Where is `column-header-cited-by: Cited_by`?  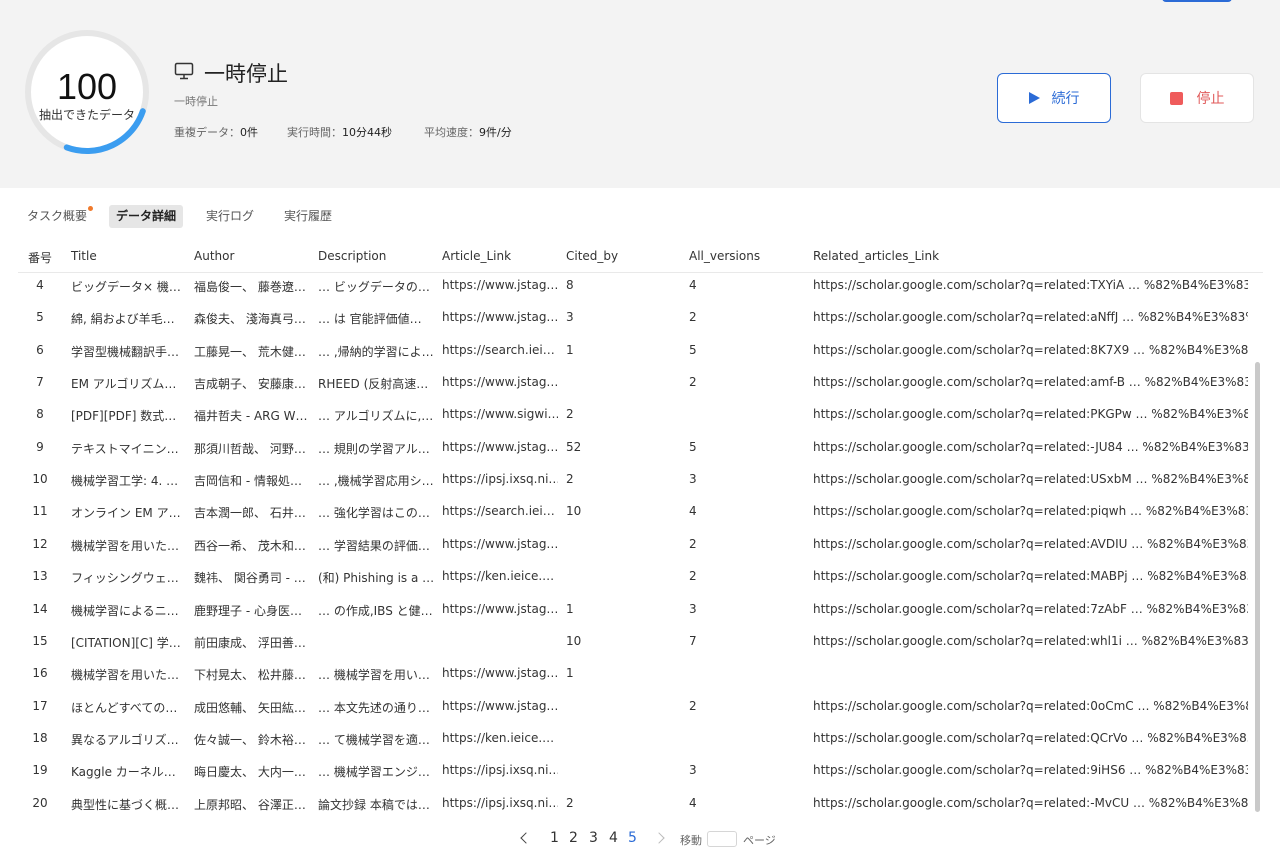 column-header-cited-by: Cited_by is located at coordinates (592, 256).